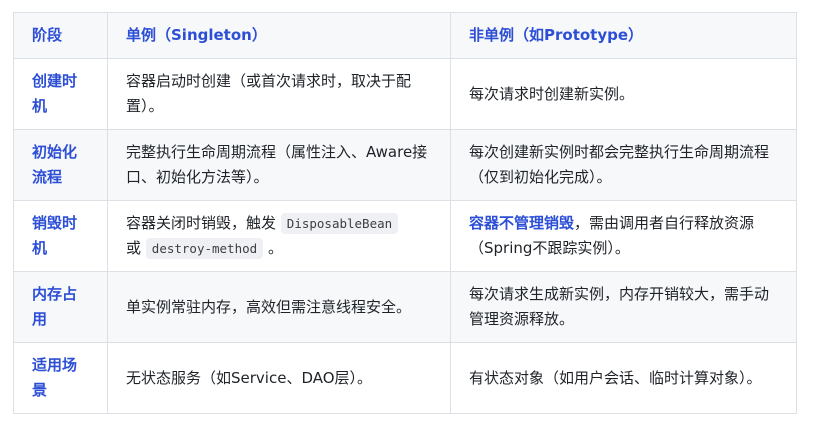 The width and height of the screenshot is (828, 435). I want to click on header-singleton: 单例（Singleton）, so click(279, 35).